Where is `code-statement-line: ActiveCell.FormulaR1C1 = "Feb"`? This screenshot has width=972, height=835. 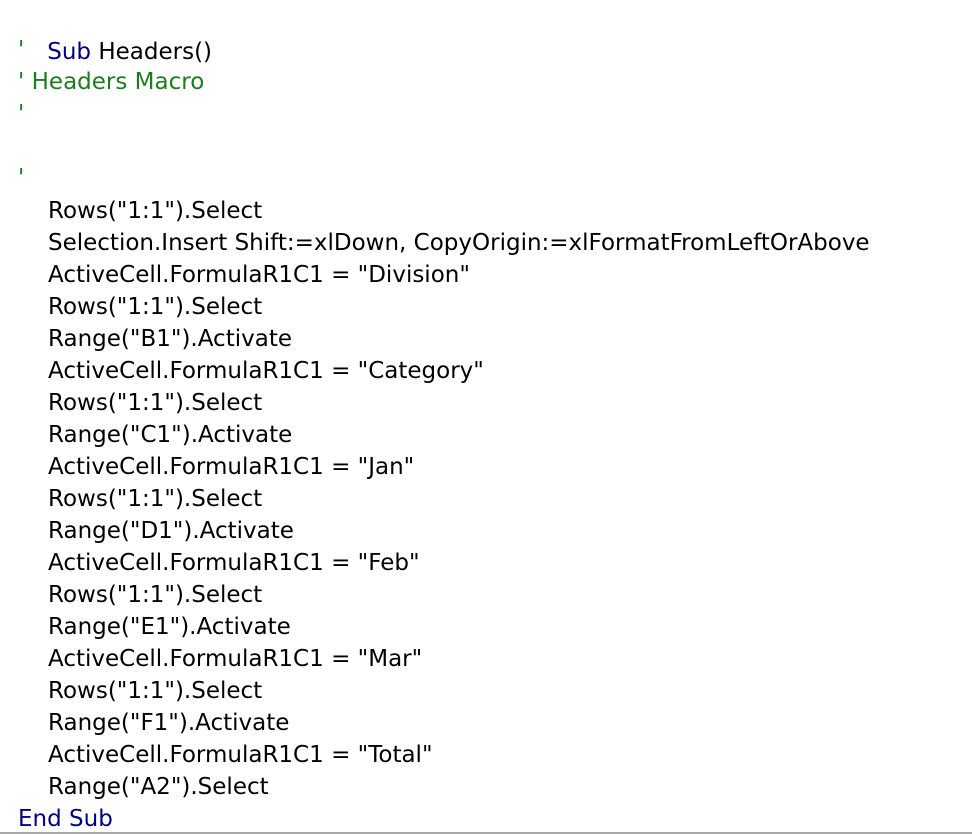 code-statement-line: ActiveCell.FormulaR1C1 = "Feb" is located at coordinates (234, 563).